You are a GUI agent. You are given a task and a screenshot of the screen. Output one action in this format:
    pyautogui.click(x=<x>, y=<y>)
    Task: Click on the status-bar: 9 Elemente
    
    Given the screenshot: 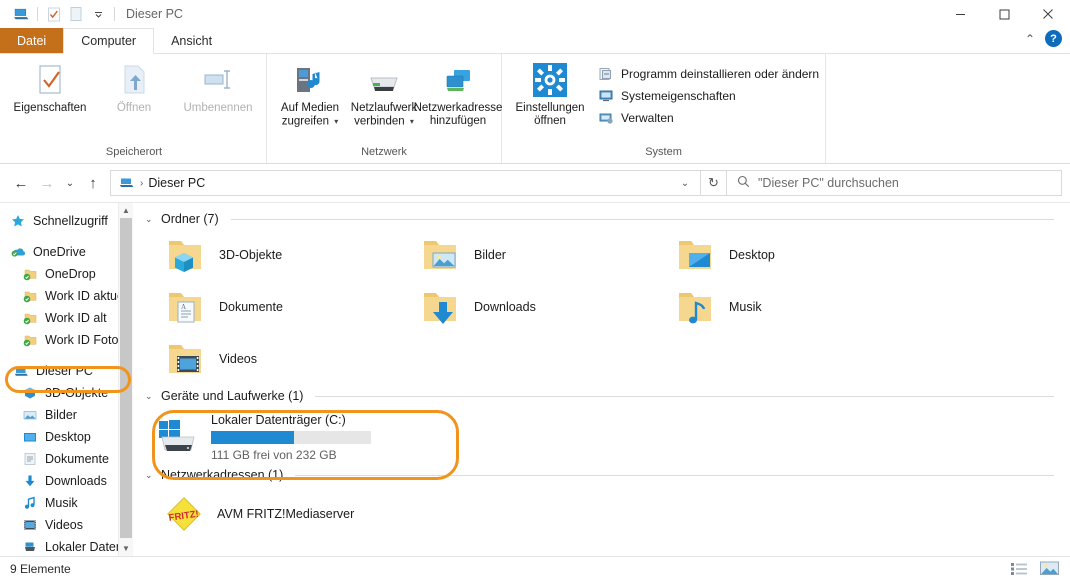 What is the action you would take?
    pyautogui.click(x=535, y=568)
    